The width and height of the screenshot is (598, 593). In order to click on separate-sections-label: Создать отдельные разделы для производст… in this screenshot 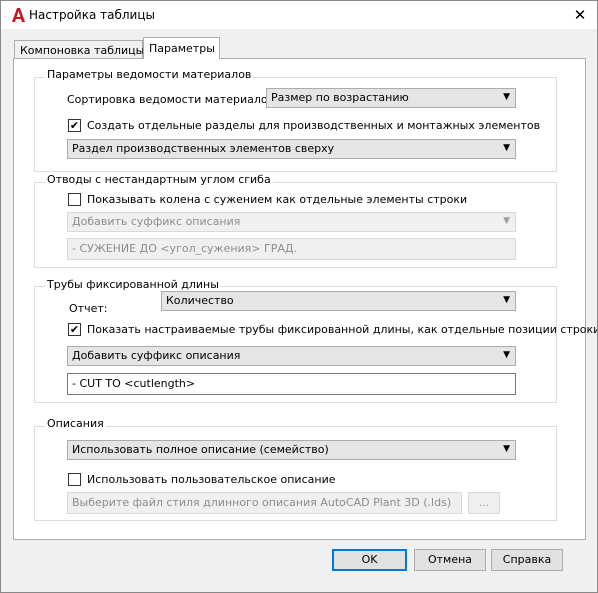, I will do `click(314, 125)`.